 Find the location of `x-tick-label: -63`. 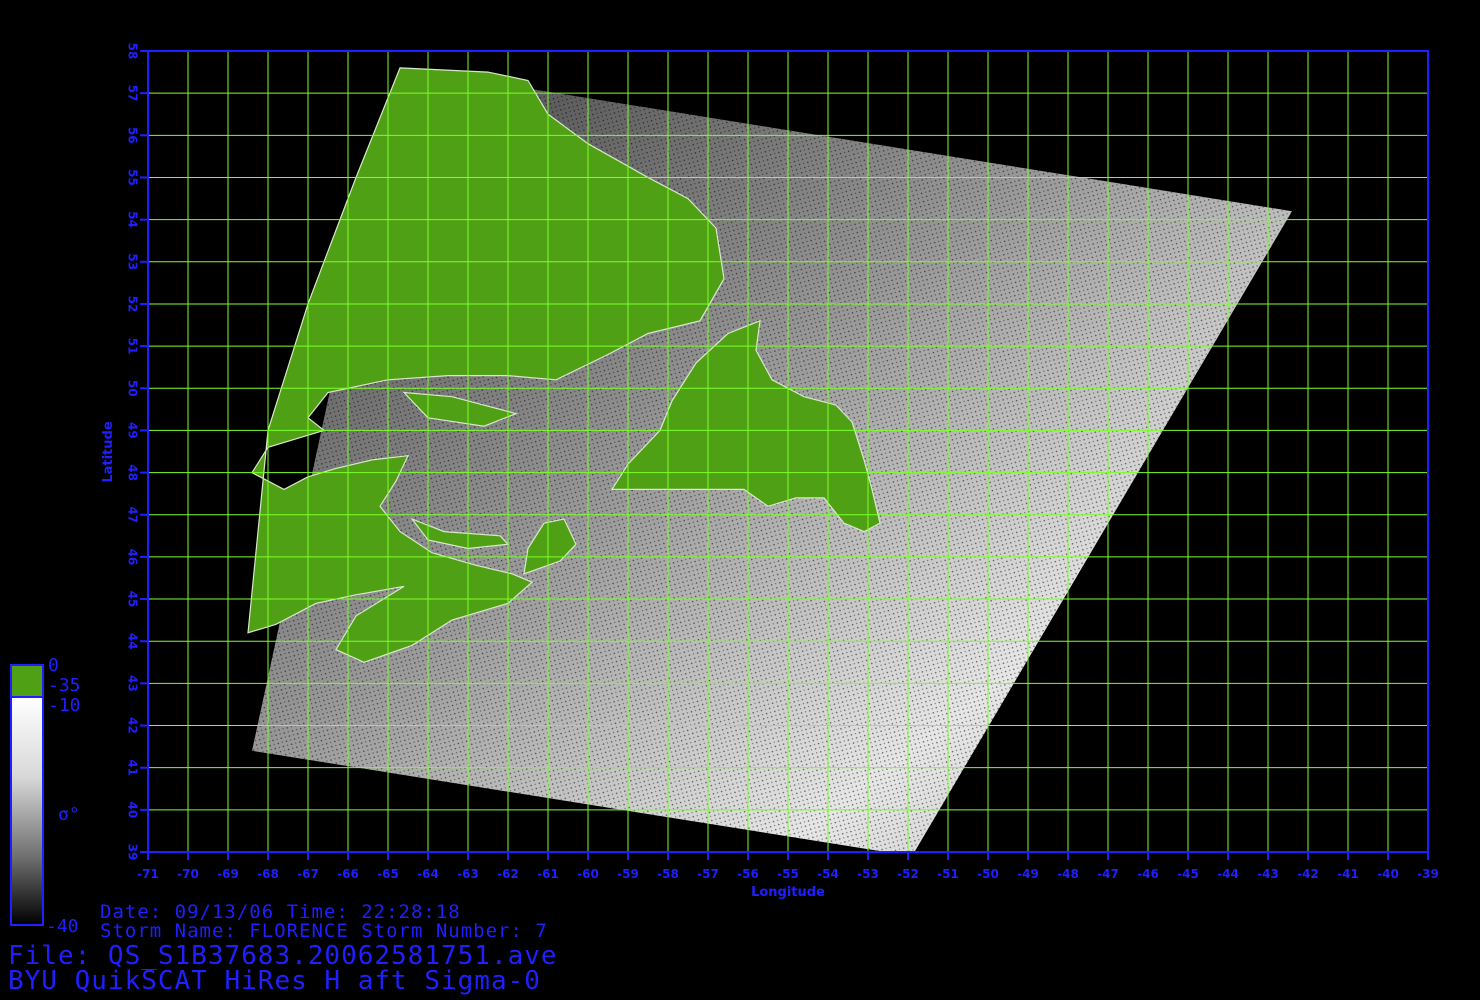

x-tick-label: -63 is located at coordinates (468, 874).